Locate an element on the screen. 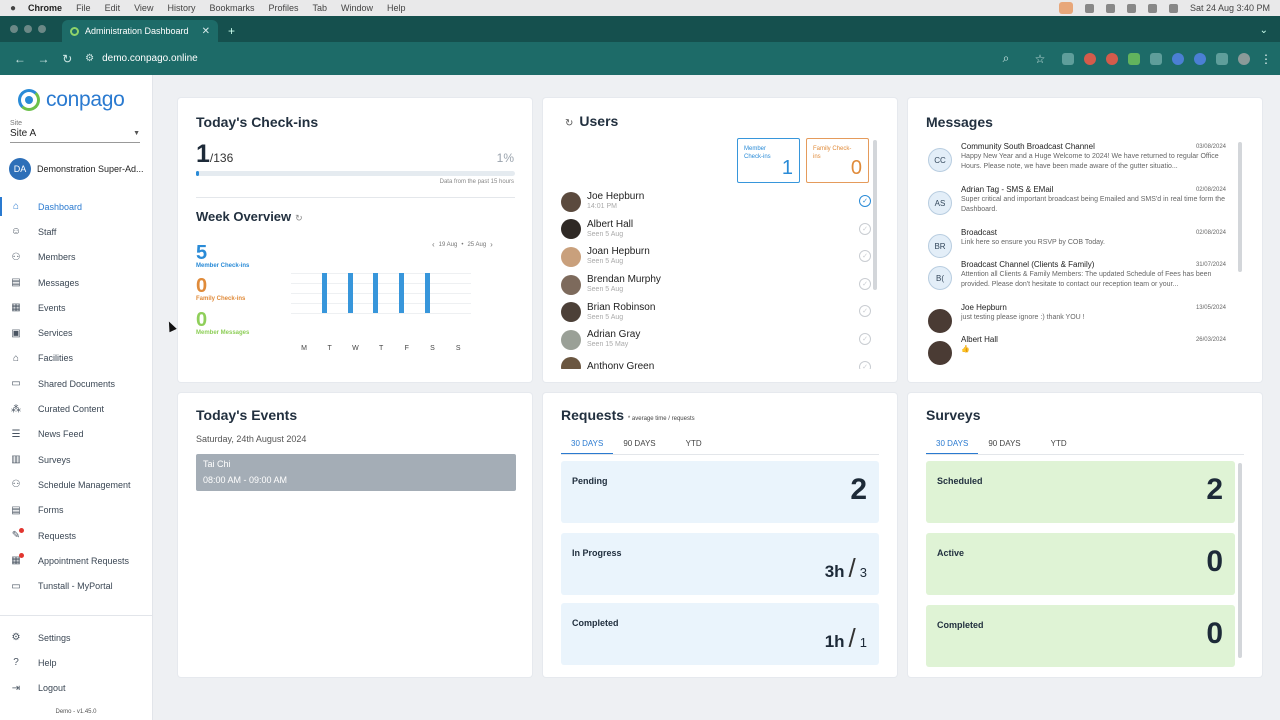 This screenshot has width=1280, height=720. user-row: Brian Robinson Seen 5 Aug ✓ is located at coordinates (716, 312).